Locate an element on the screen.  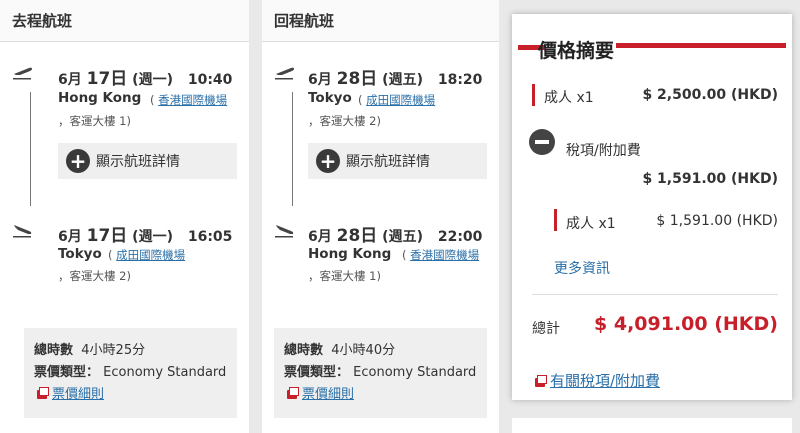
outbound-arrive-airport-link: 成田國際機場 is located at coordinates (150, 255).